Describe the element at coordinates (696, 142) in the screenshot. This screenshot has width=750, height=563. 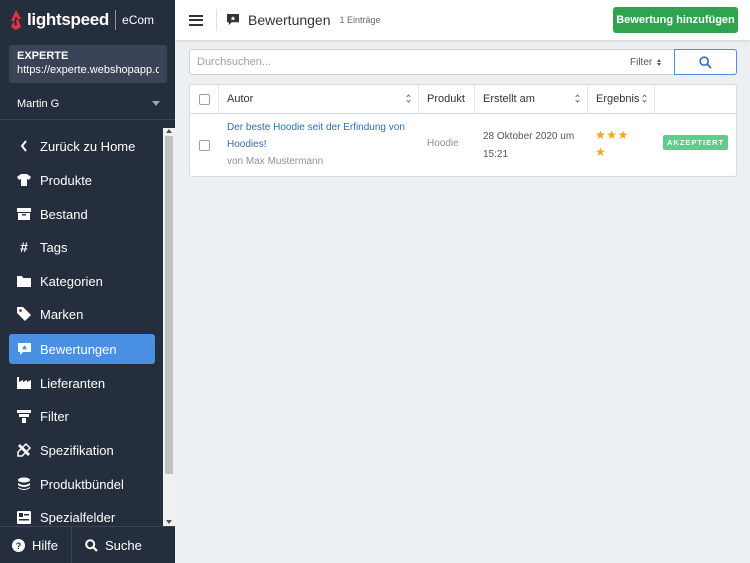
I see `status-cell: AKZEPTIERT` at that location.